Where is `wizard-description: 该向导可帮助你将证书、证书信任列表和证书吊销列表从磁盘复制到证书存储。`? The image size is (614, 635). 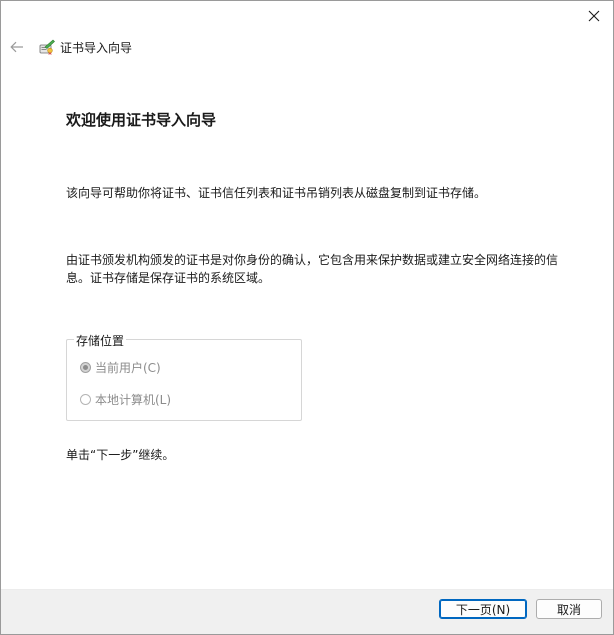 wizard-description: 该向导可帮助你将证书、证书信任列表和证书吊销列表从磁盘复制到证书存储。 is located at coordinates (276, 193).